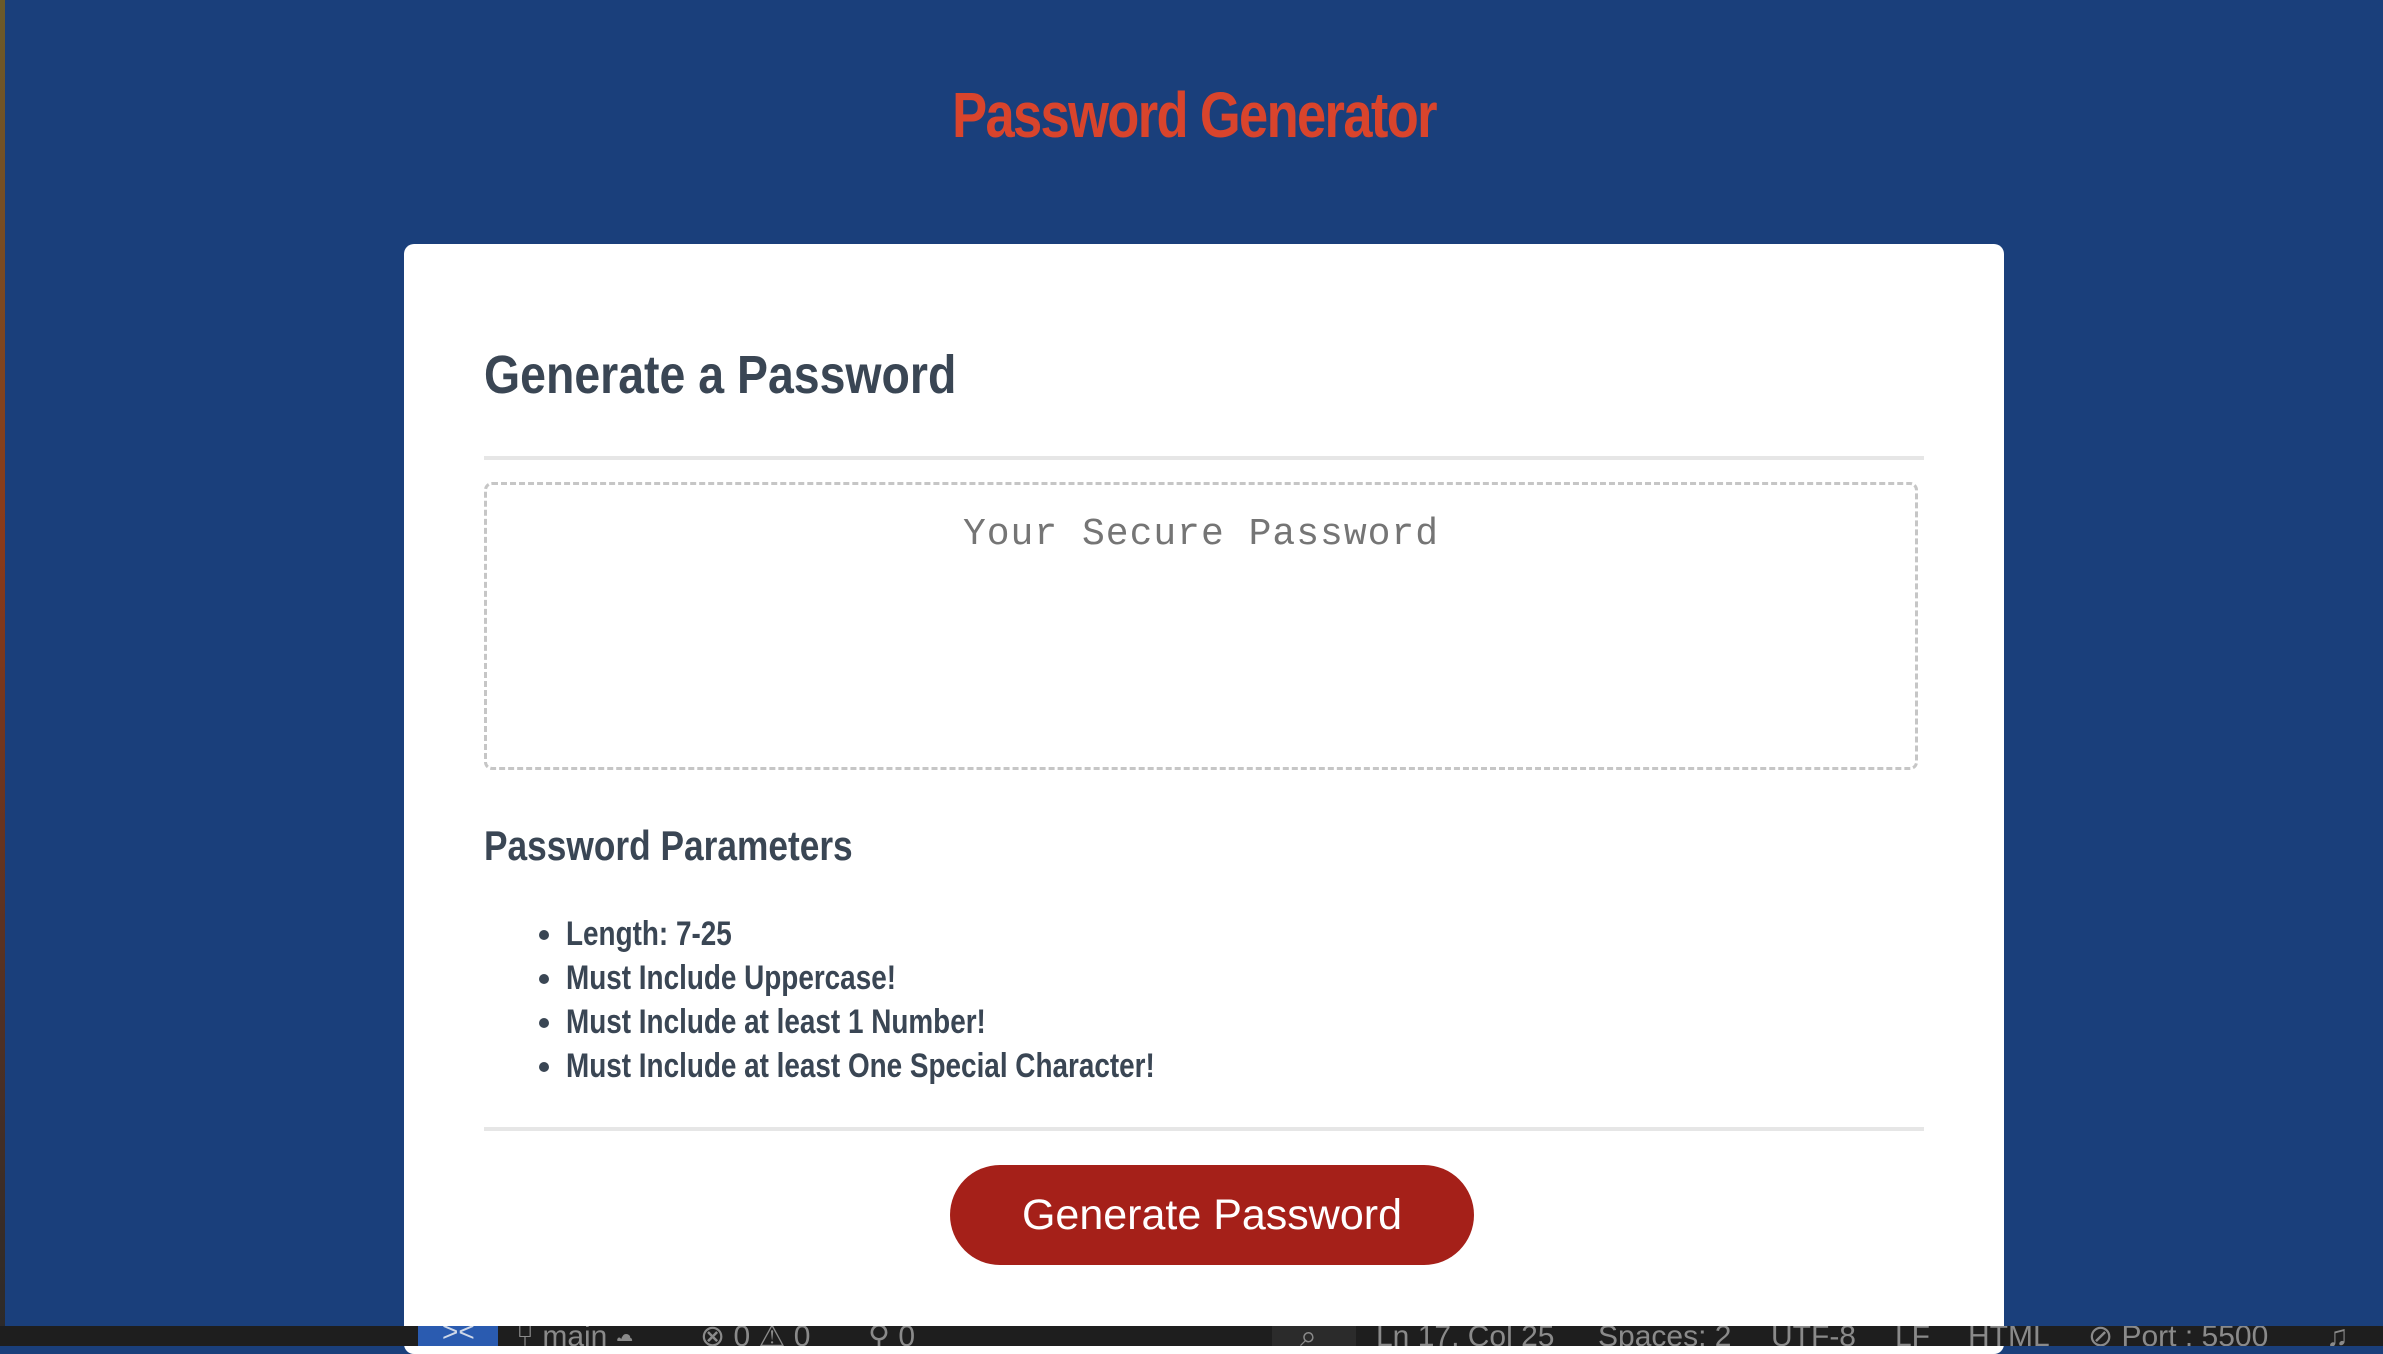 This screenshot has width=2383, height=1354. What do you see at coordinates (907, 1336) in the screenshot?
I see `ports-count: 0` at bounding box center [907, 1336].